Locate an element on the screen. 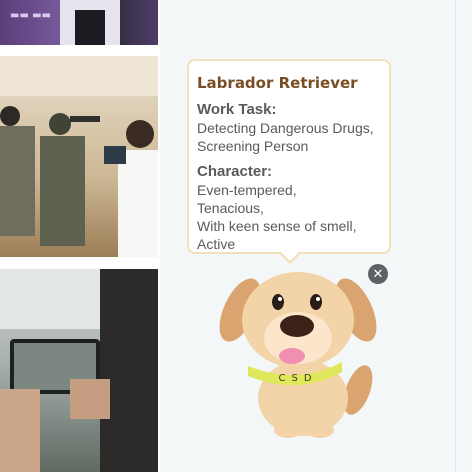 This screenshot has height=472, width=472. event-photo-display-board is located at coordinates (79, 156).